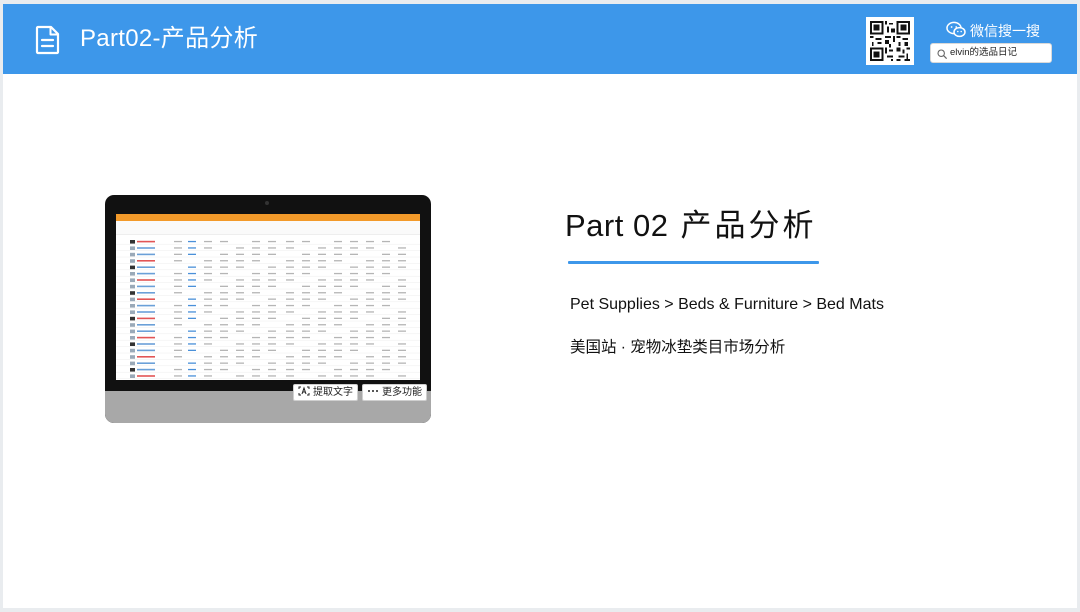  I want to click on title-underline, so click(693, 262).